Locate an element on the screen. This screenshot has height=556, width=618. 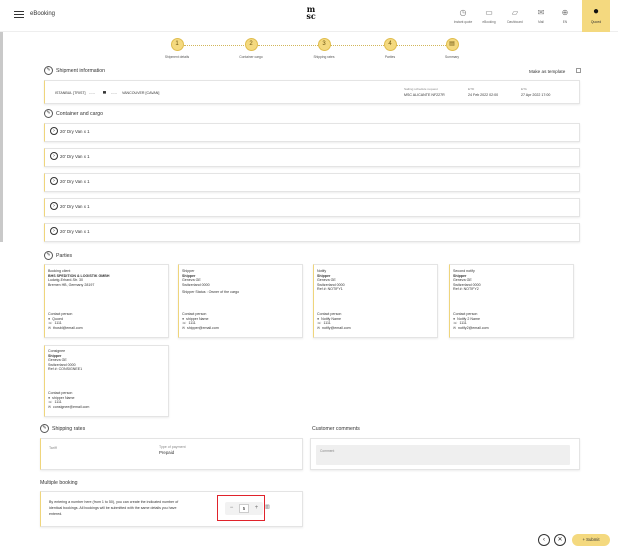
submit-button: + Submit is located at coordinates (591, 540).